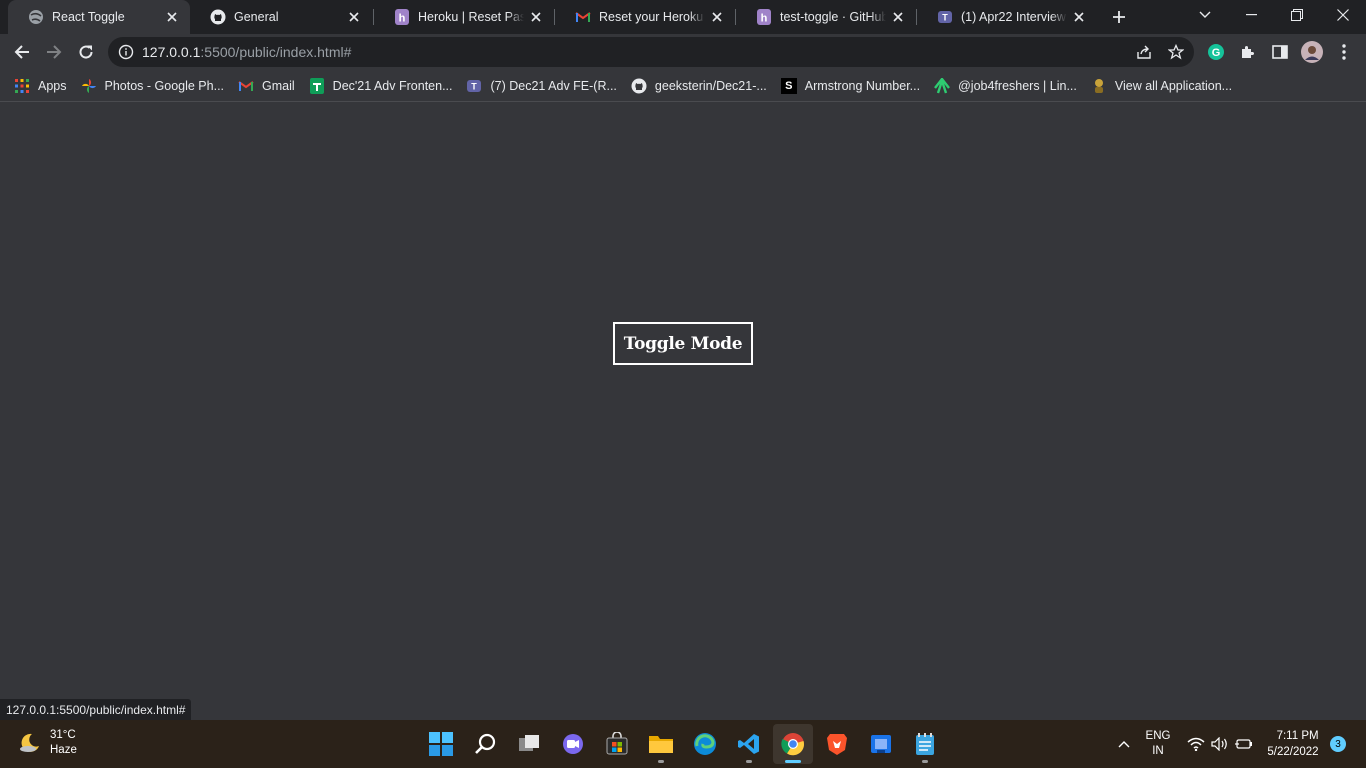 This screenshot has height=768, width=1366. I want to click on url-text: 127.0.0.1:5500/public/index.html#, so click(247, 52).